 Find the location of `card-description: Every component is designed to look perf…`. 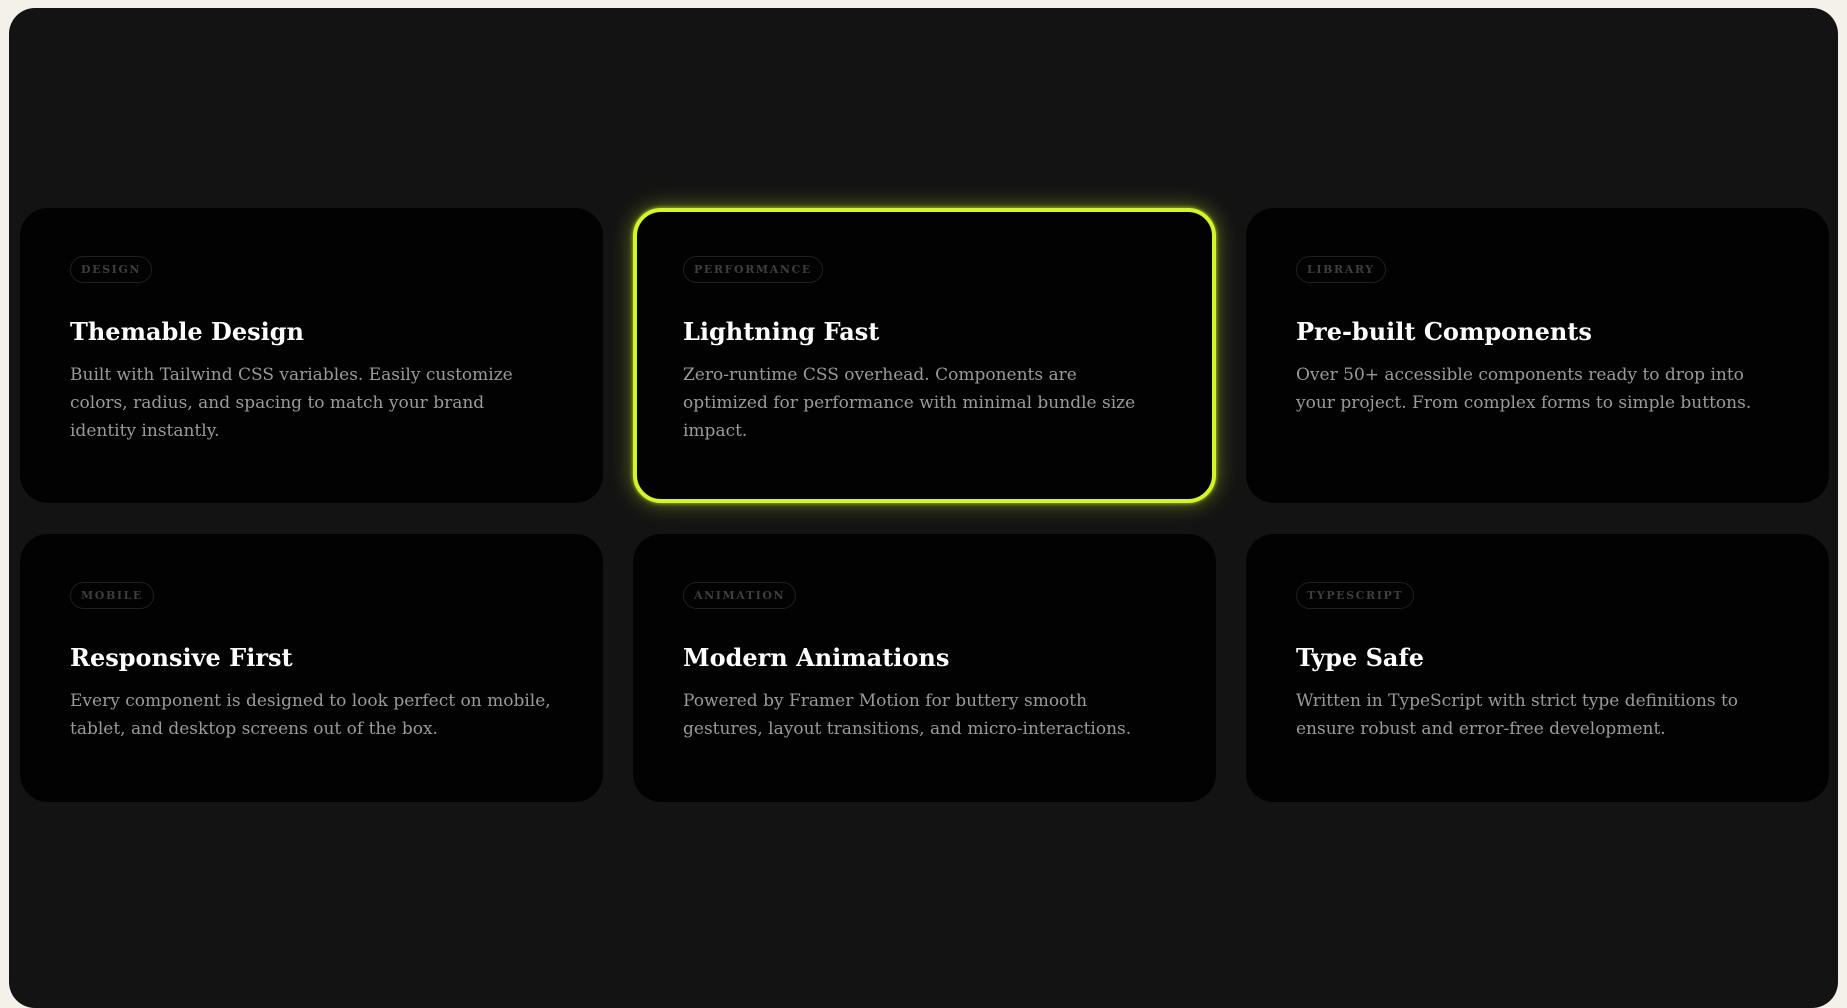

card-description: Every component is designed to look perf… is located at coordinates (310, 715).